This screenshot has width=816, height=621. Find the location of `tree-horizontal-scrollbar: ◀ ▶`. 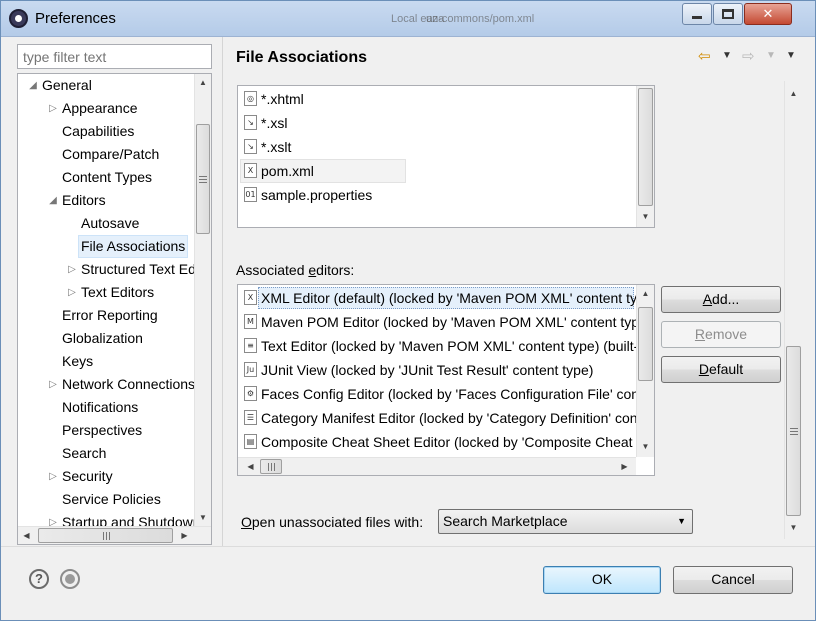

tree-horizontal-scrollbar: ◀ ▶ is located at coordinates (114, 535).